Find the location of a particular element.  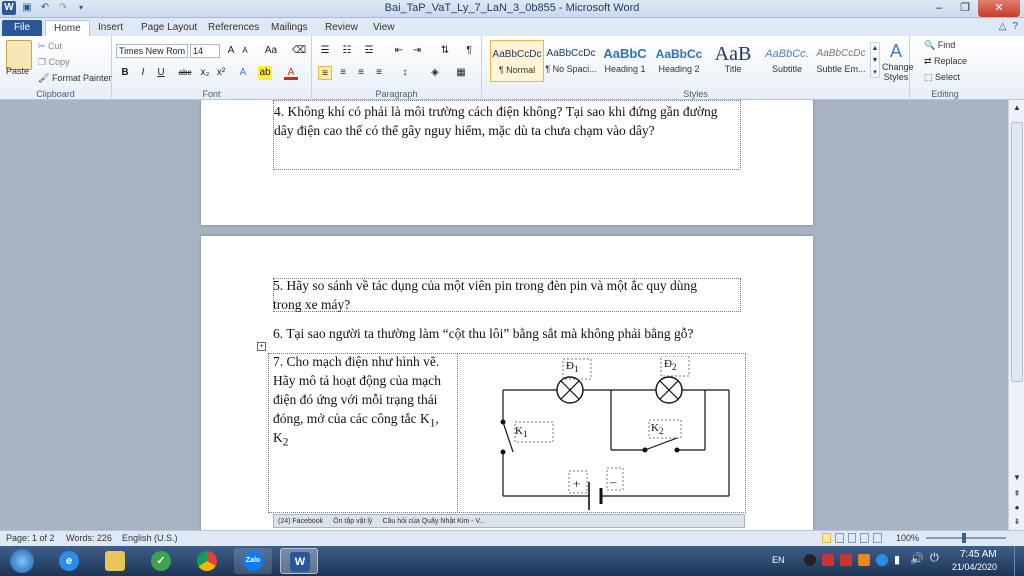

cut-button: ✂ Cut is located at coordinates (50, 46).